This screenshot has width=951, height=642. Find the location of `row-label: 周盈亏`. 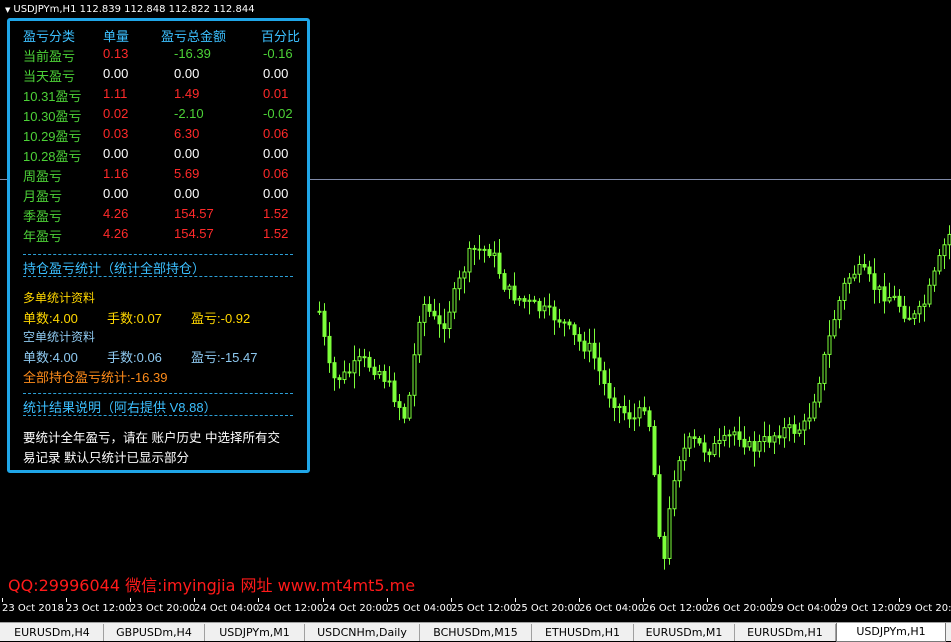

row-label: 周盈亏 is located at coordinates (43, 176).